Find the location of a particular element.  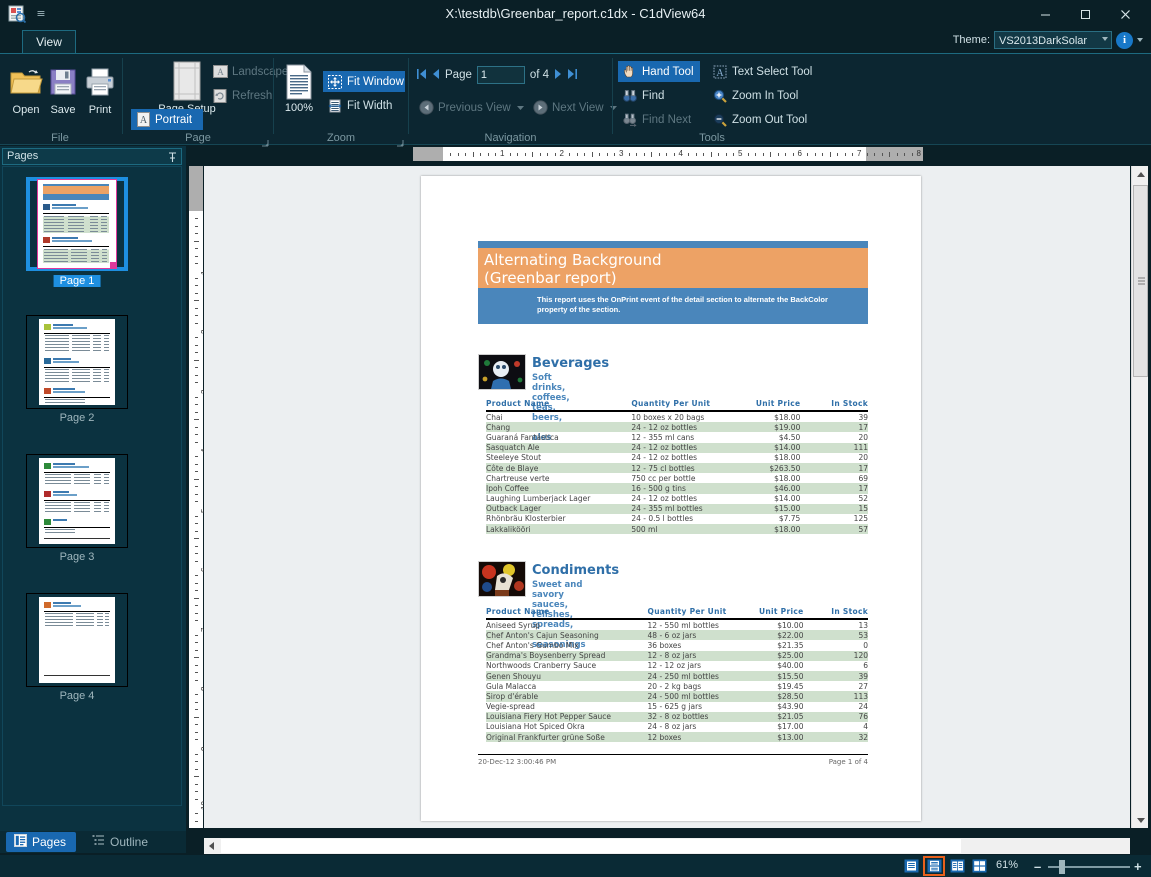

zoom-slider-thumb is located at coordinates (1062, 867).